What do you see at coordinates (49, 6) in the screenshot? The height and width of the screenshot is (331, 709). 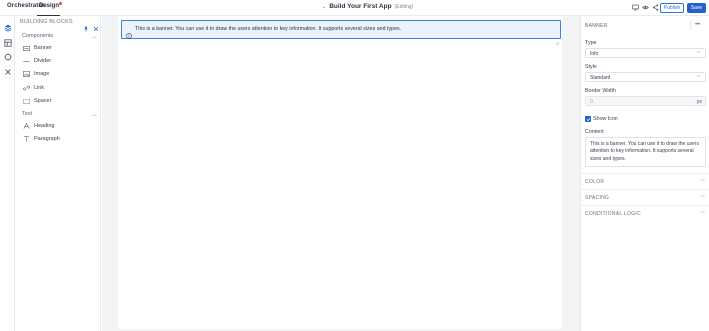 I see `tab-design-label: Design` at bounding box center [49, 6].